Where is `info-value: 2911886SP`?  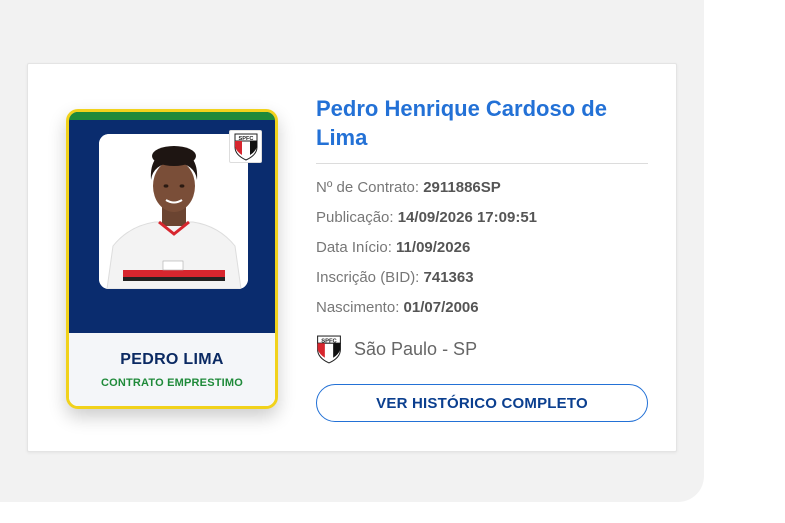 info-value: 2911886SP is located at coordinates (462, 187).